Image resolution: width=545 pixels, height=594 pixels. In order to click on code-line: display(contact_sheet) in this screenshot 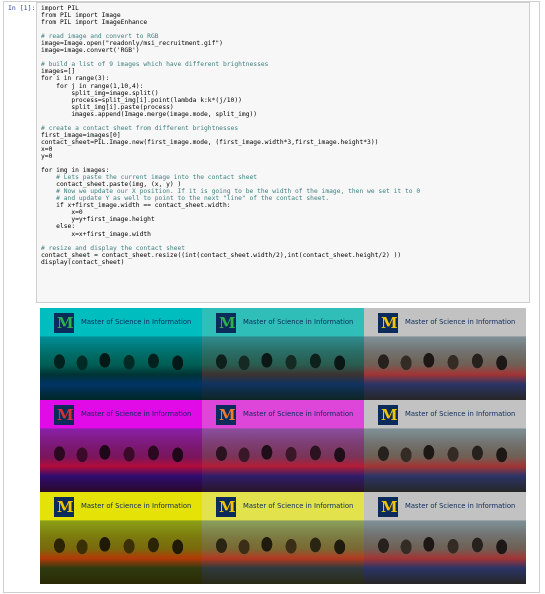, I will do `click(83, 262)`.